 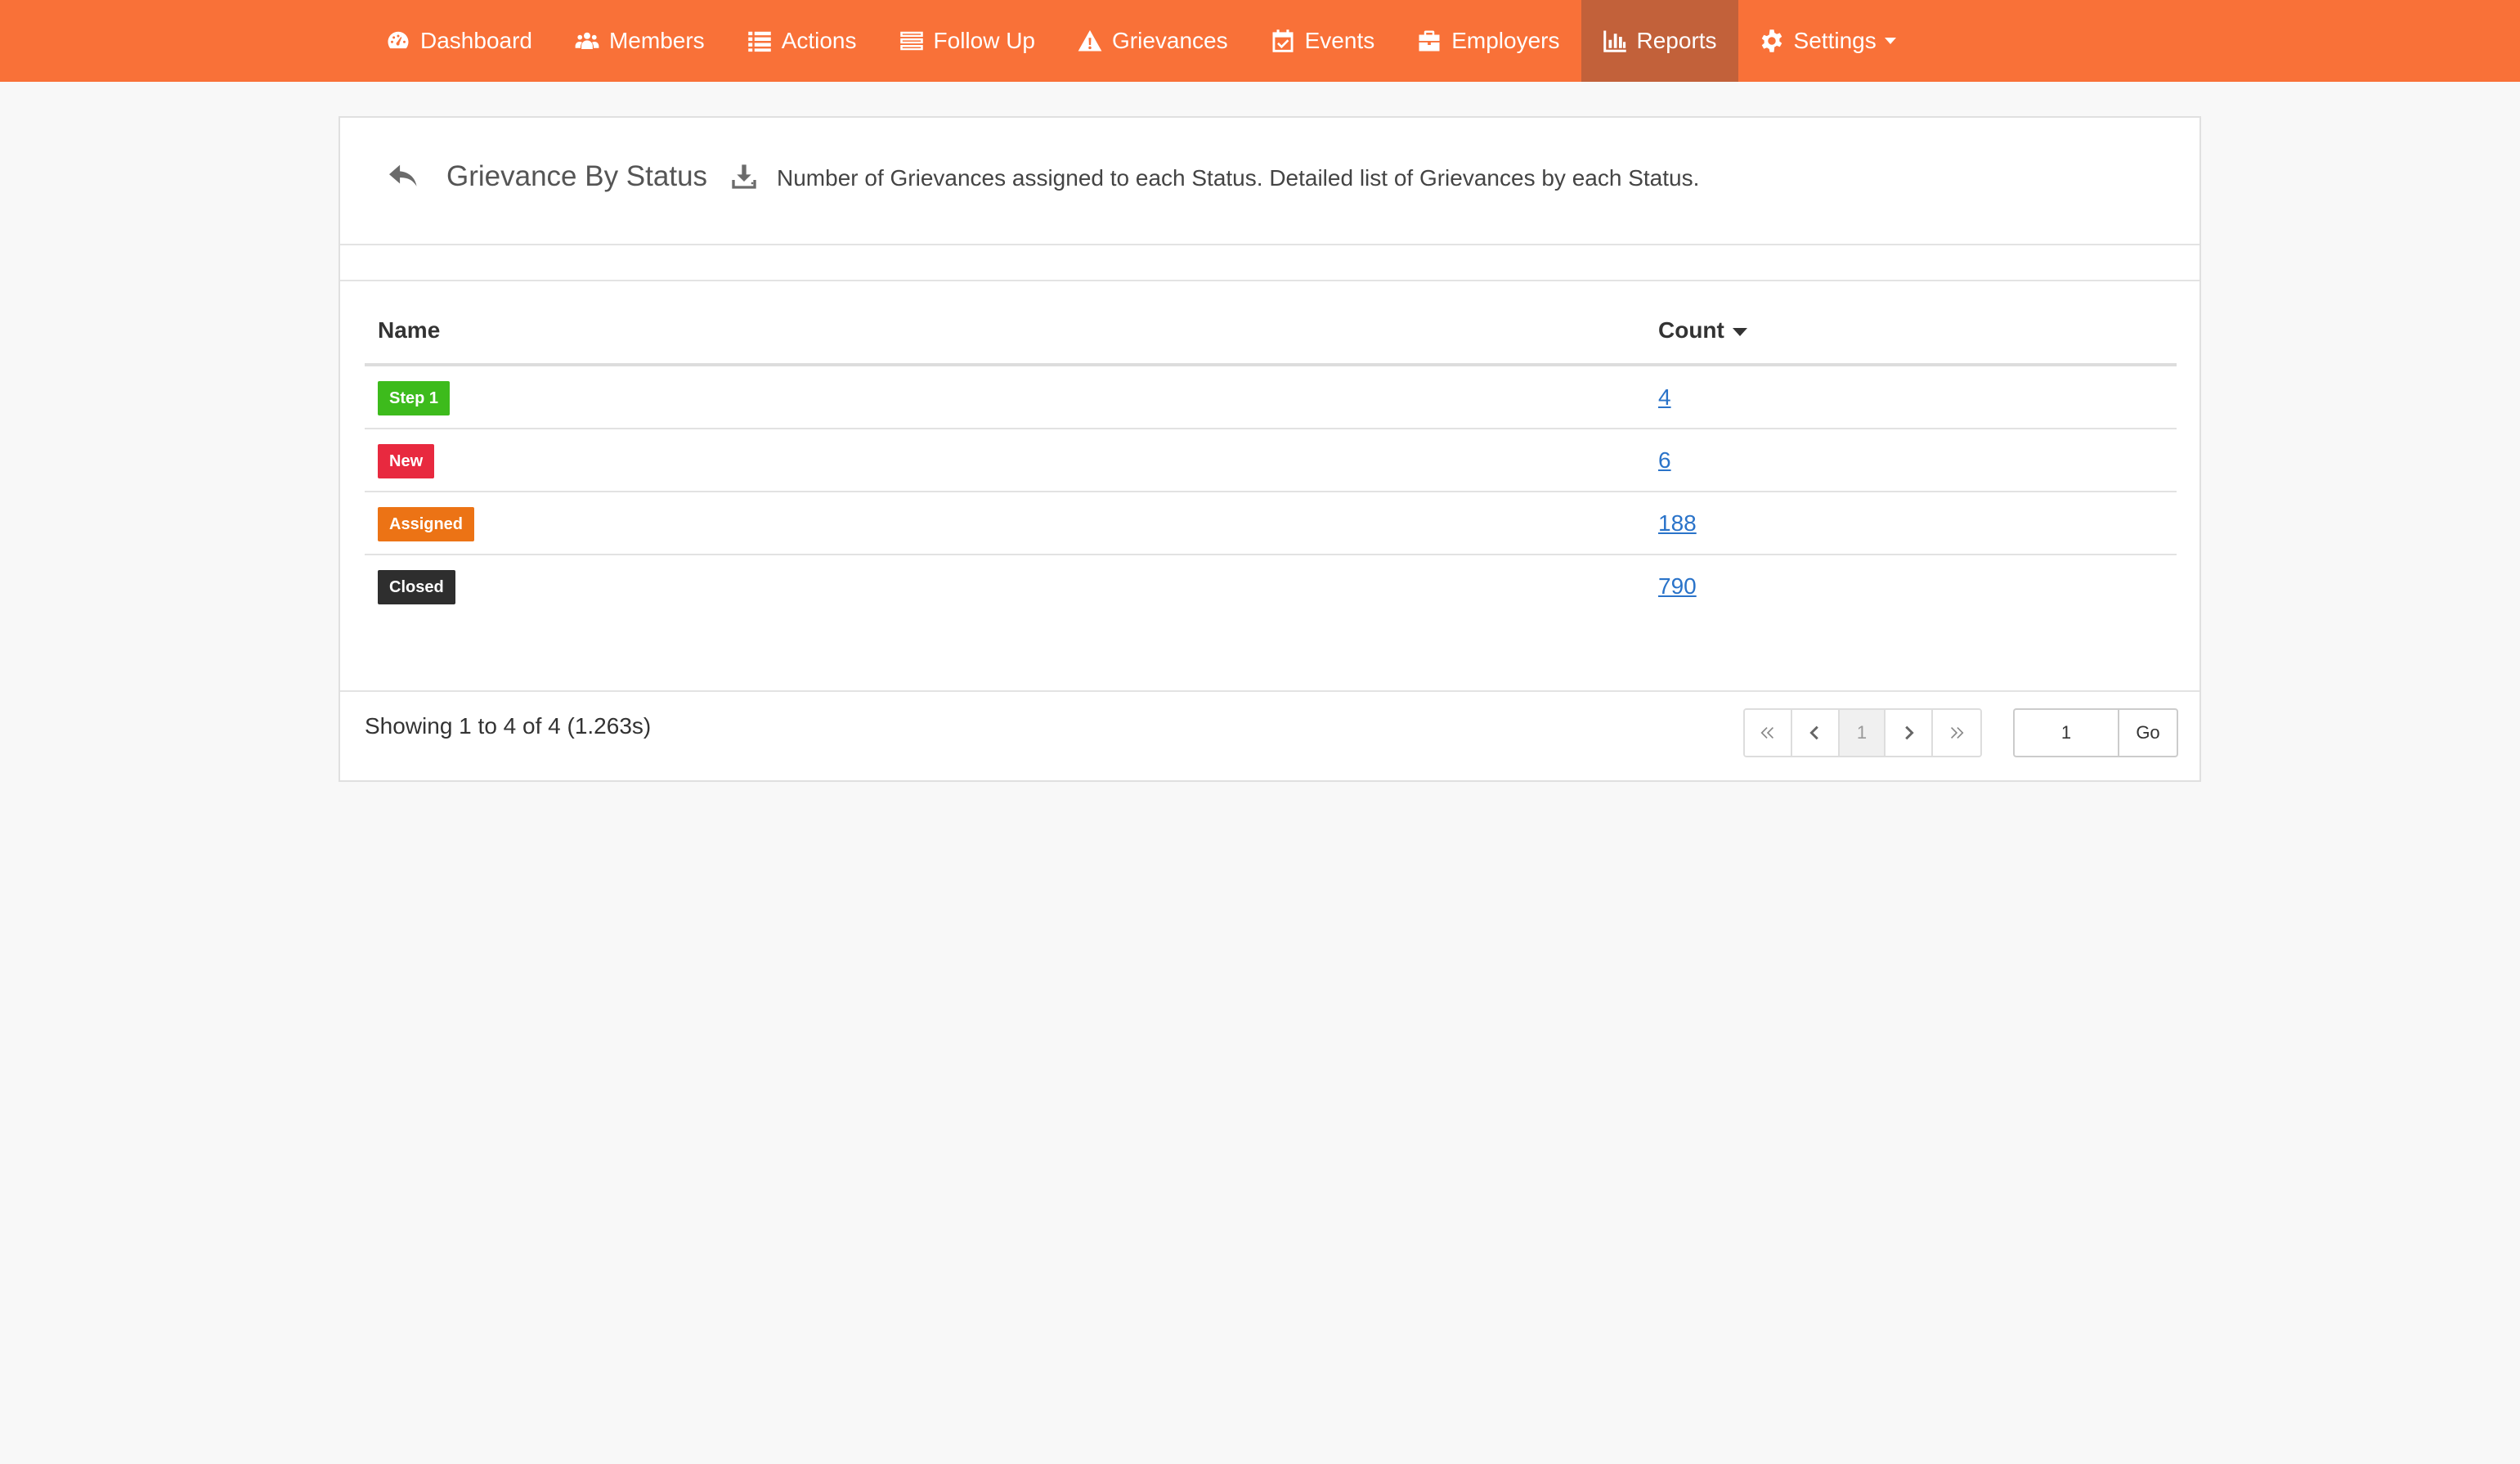 What do you see at coordinates (1170, 40) in the screenshot?
I see `nav-label-grievances: Grievances` at bounding box center [1170, 40].